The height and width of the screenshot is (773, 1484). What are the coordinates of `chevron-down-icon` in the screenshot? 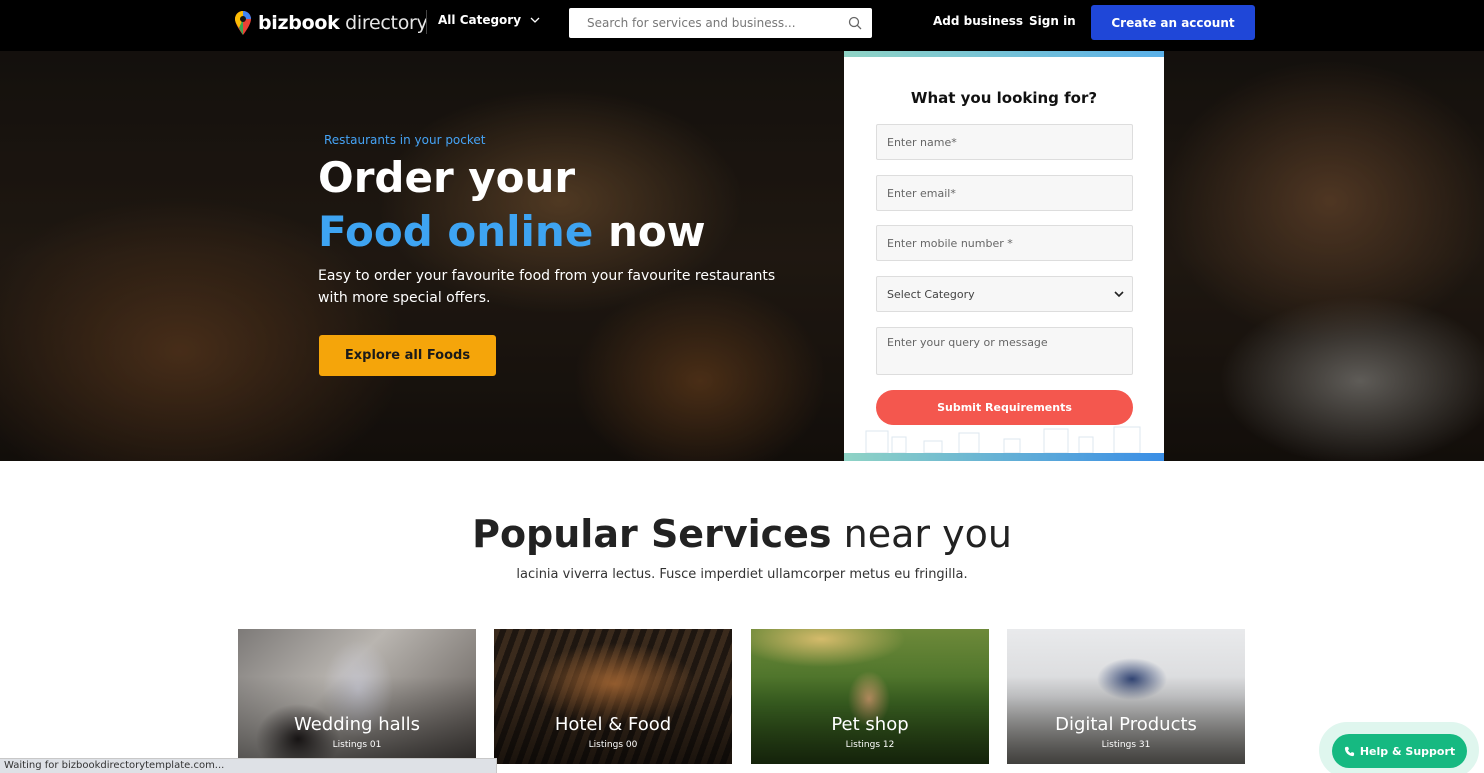 It's located at (535, 20).